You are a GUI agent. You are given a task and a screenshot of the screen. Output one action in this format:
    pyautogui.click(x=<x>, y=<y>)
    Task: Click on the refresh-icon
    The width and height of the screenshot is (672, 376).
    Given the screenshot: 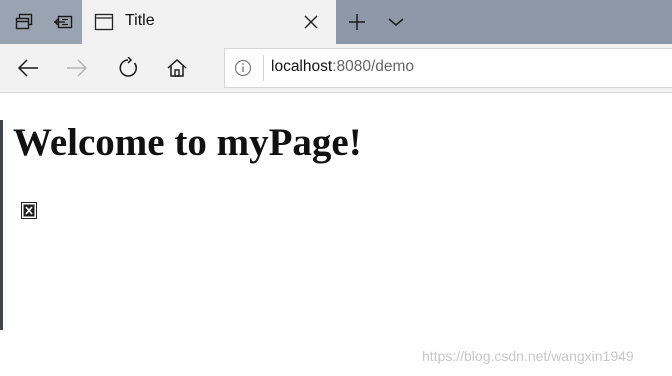 What is the action you would take?
    pyautogui.click(x=128, y=67)
    